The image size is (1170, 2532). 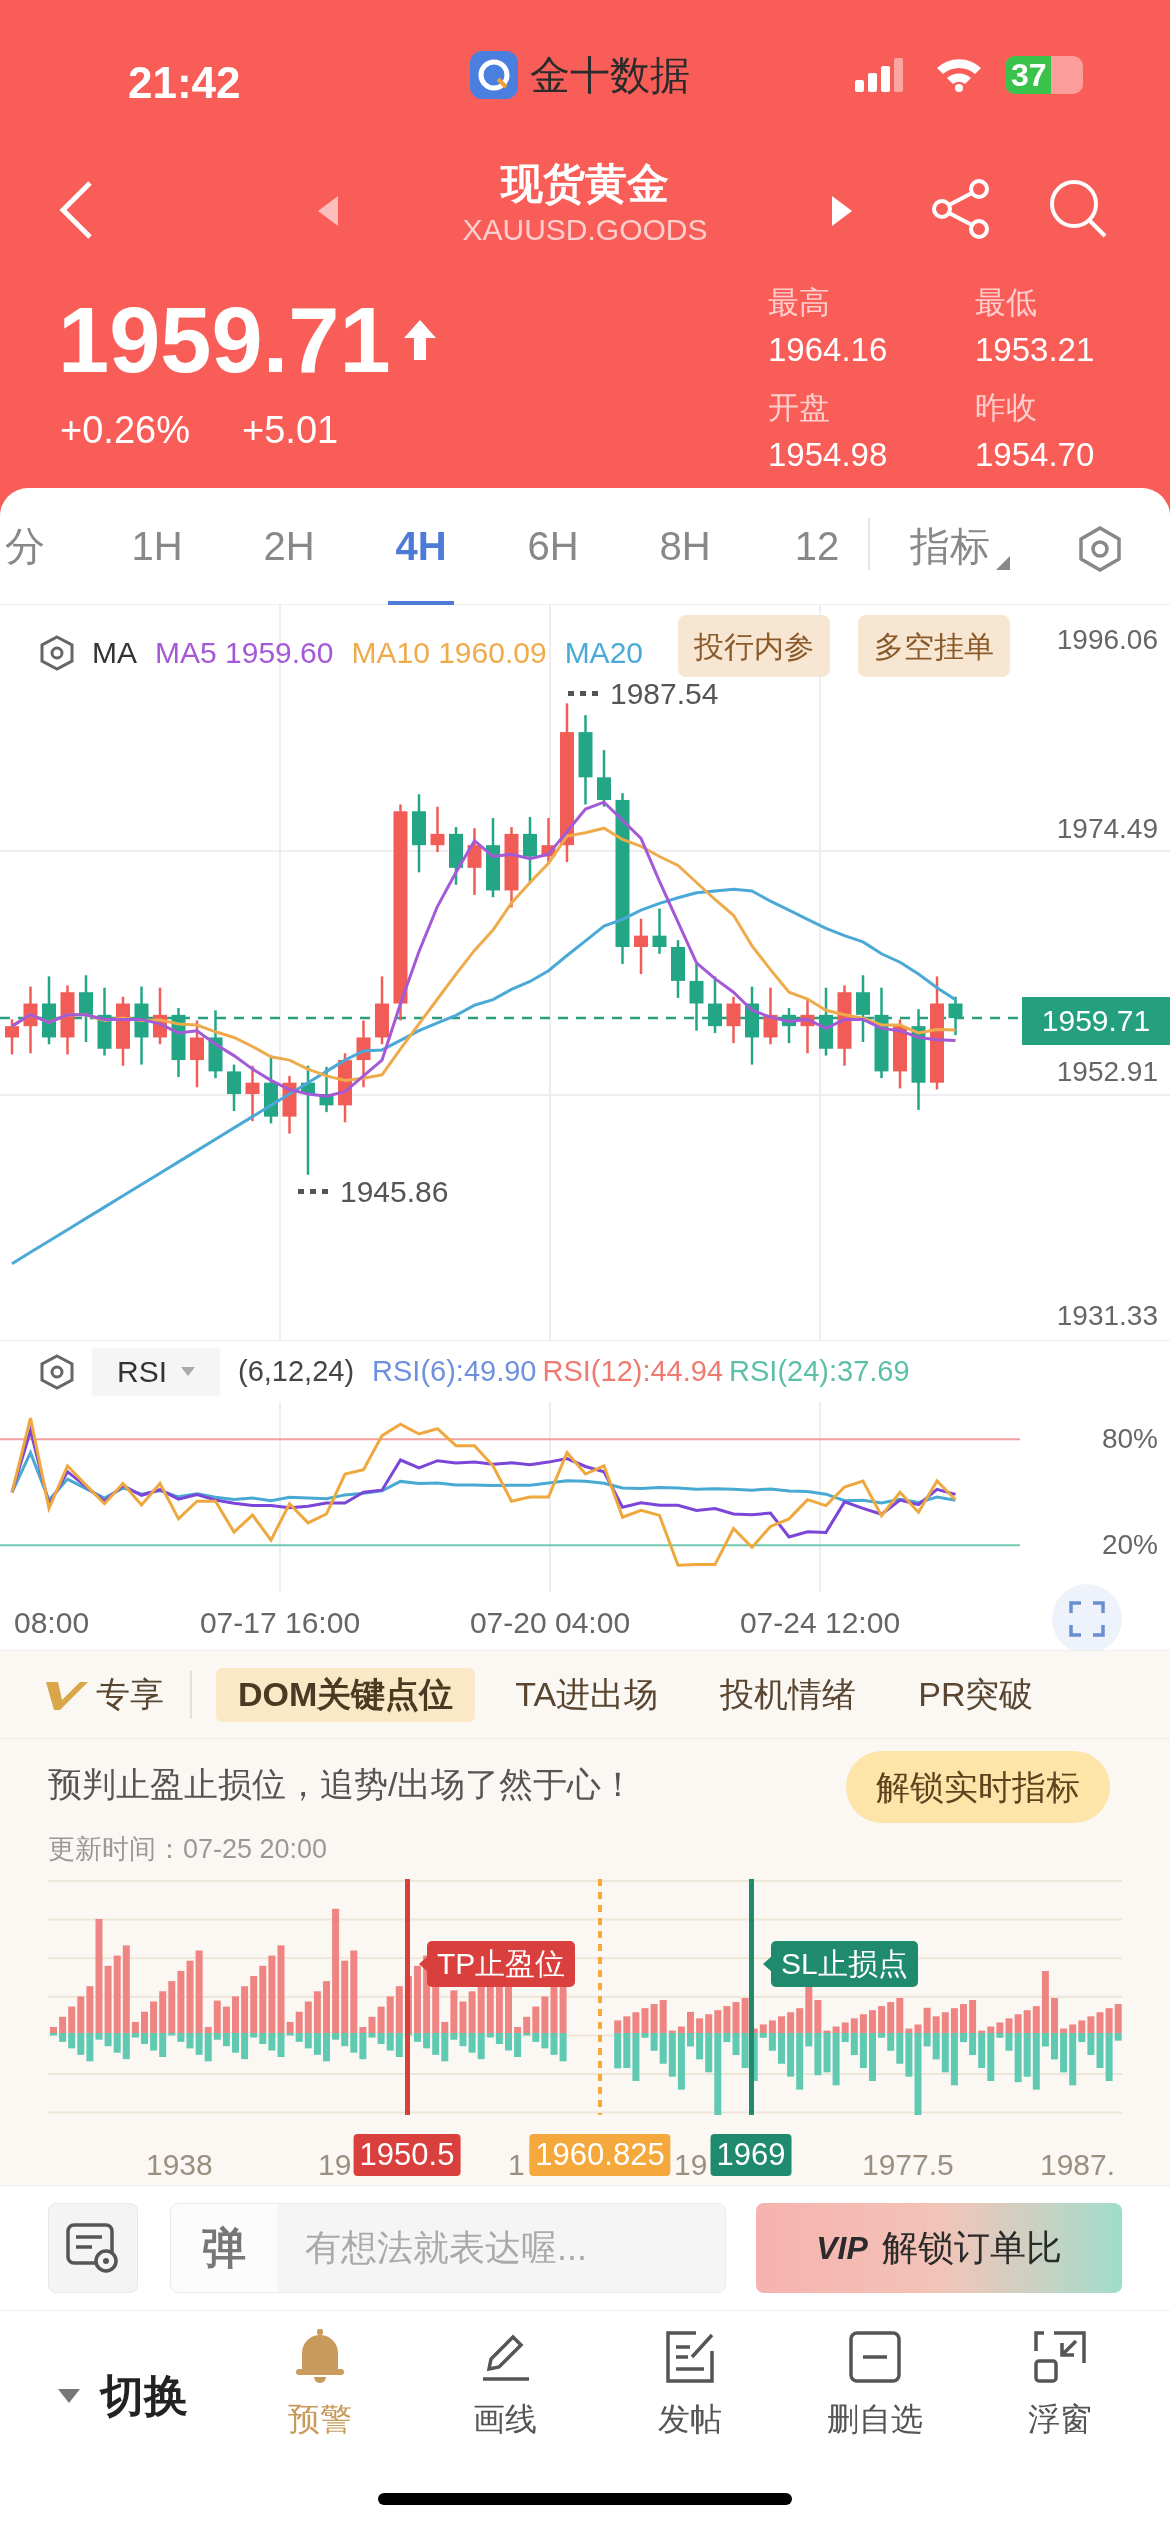 What do you see at coordinates (610, 75) in the screenshot?
I see `back-to-app-label: 金十数据` at bounding box center [610, 75].